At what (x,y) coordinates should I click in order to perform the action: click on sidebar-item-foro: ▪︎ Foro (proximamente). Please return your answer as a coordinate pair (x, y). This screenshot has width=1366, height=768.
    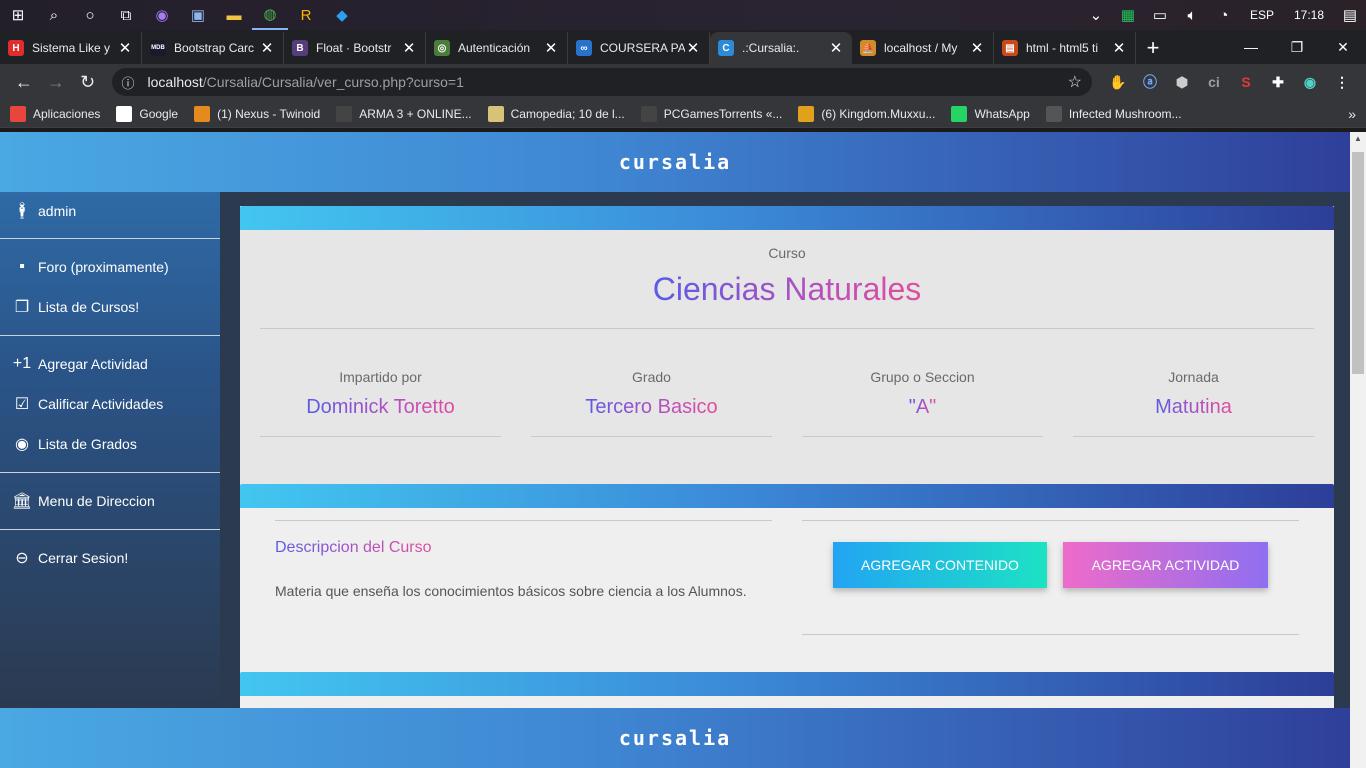
    Looking at the image, I should click on (110, 267).